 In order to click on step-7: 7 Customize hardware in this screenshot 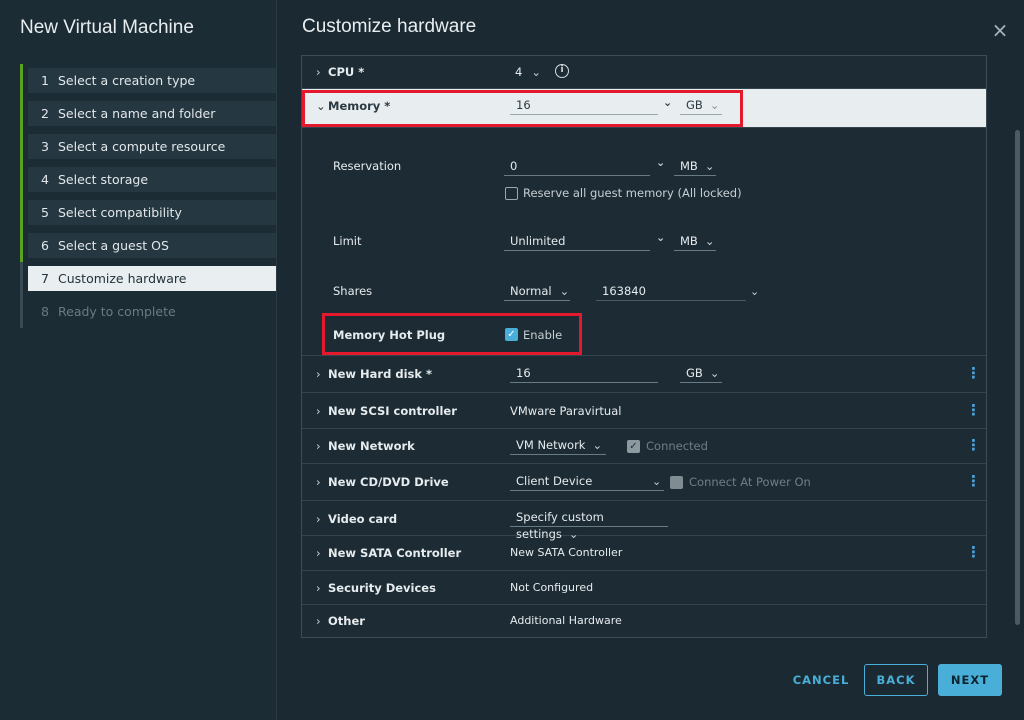, I will do `click(148, 278)`.